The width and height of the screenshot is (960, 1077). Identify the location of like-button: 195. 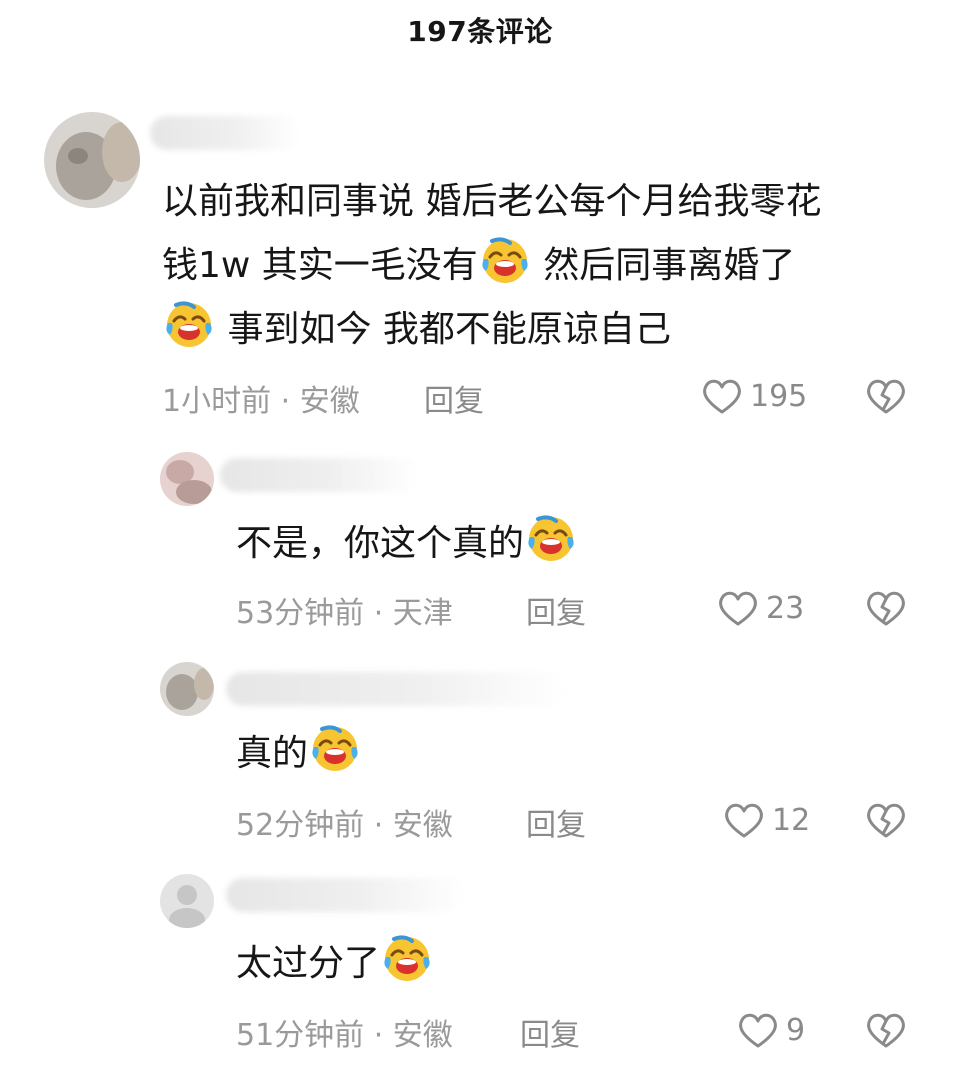
(753, 396).